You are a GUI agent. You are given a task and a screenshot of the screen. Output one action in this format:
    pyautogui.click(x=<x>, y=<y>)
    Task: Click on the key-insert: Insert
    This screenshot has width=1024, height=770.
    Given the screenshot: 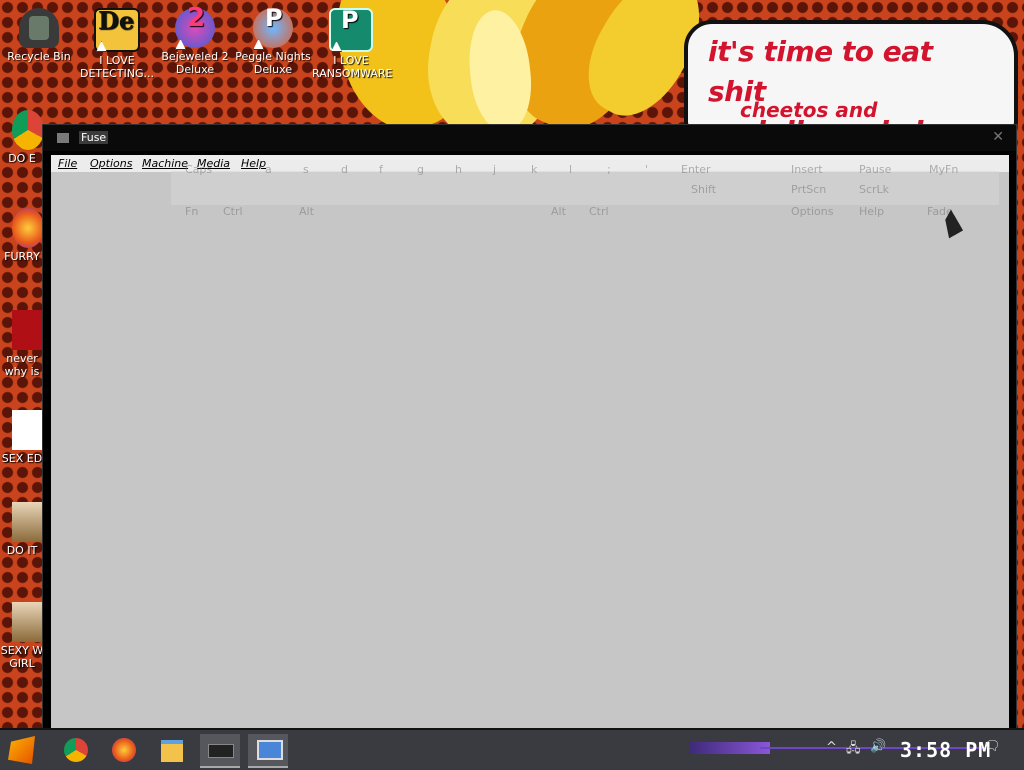 What is the action you would take?
    pyautogui.click(x=807, y=169)
    